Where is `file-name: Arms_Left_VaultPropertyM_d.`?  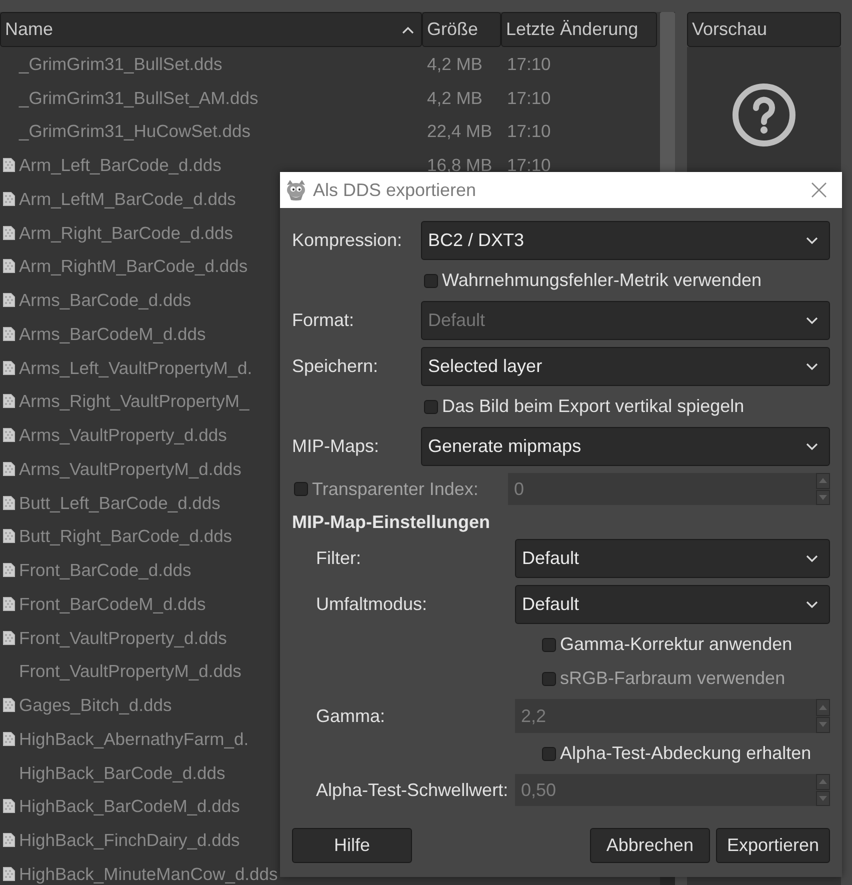
file-name: Arms_Left_VaultPropertyM_d. is located at coordinates (135, 367).